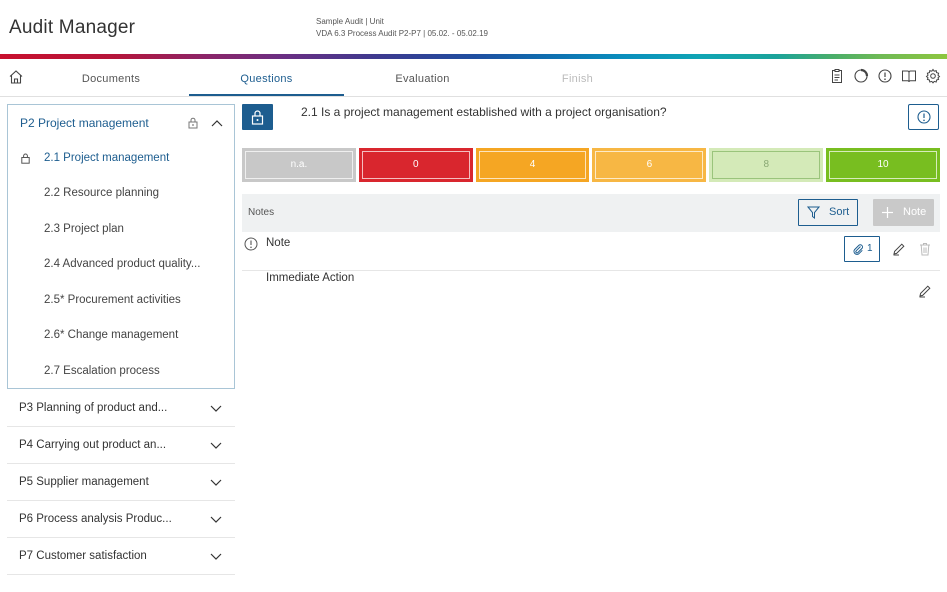  Describe the element at coordinates (861, 76) in the screenshot. I see `progress-icon` at that location.